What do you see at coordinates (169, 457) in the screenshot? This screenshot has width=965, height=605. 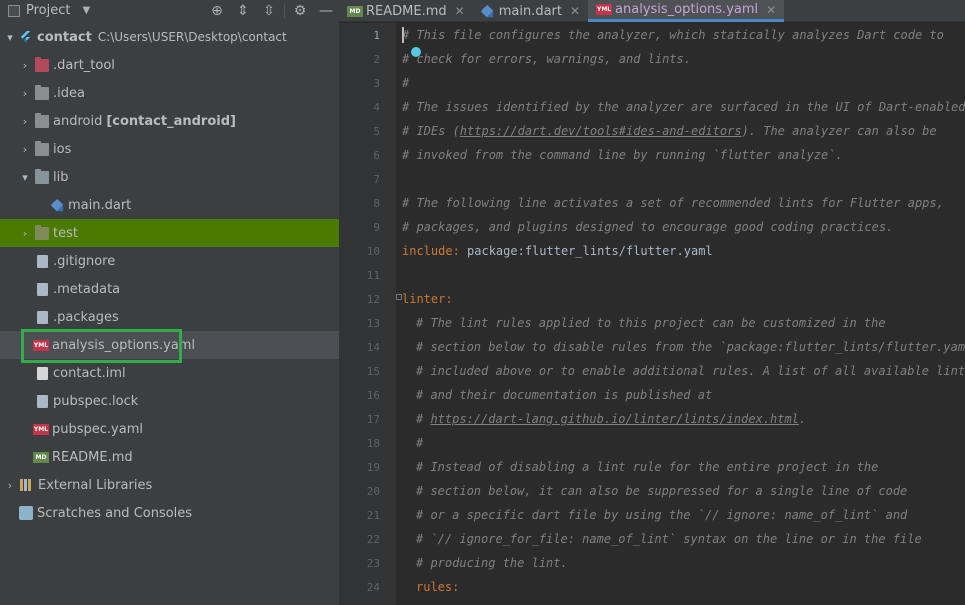 I see `tree-item-readme: MD README.md` at bounding box center [169, 457].